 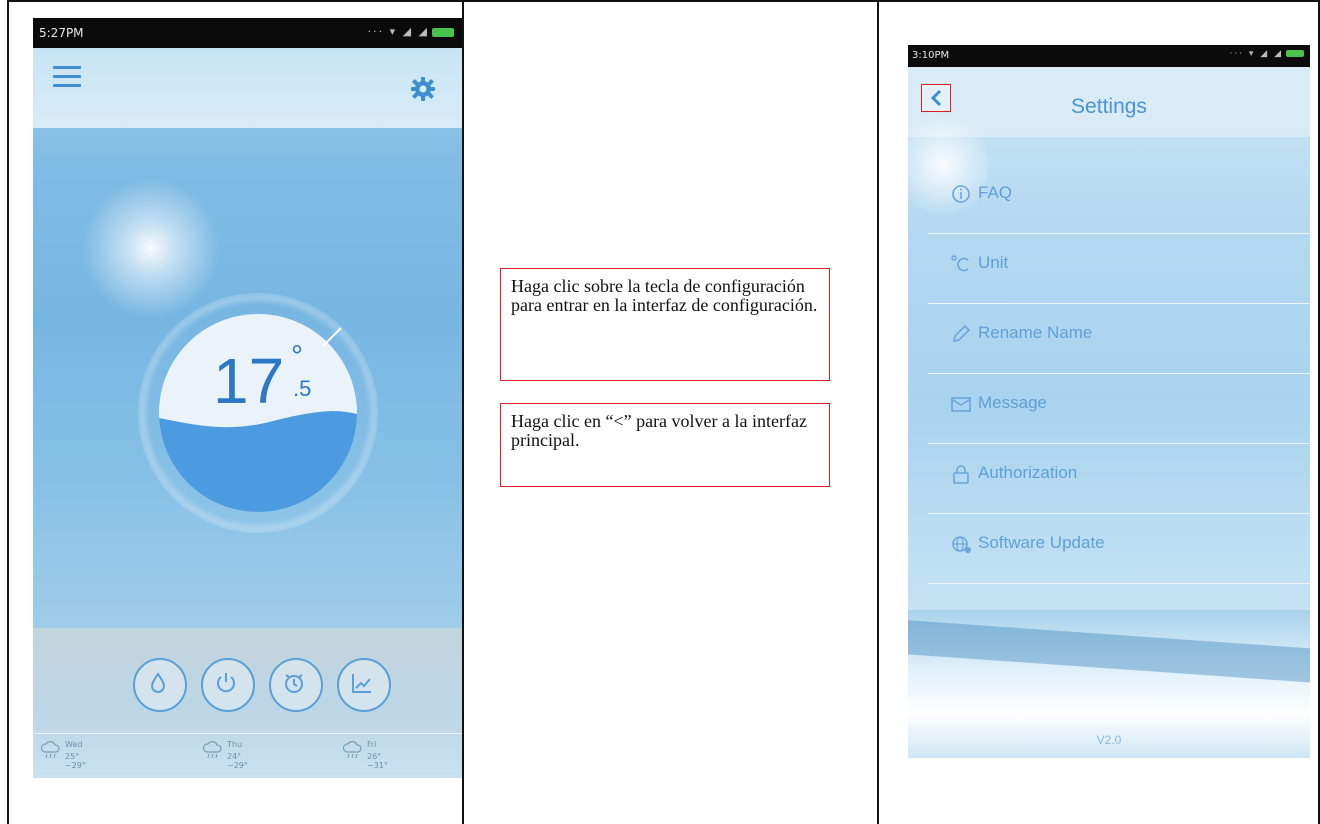 What do you see at coordinates (1119, 198) in the screenshot?
I see `settings-item-faq: FAQ` at bounding box center [1119, 198].